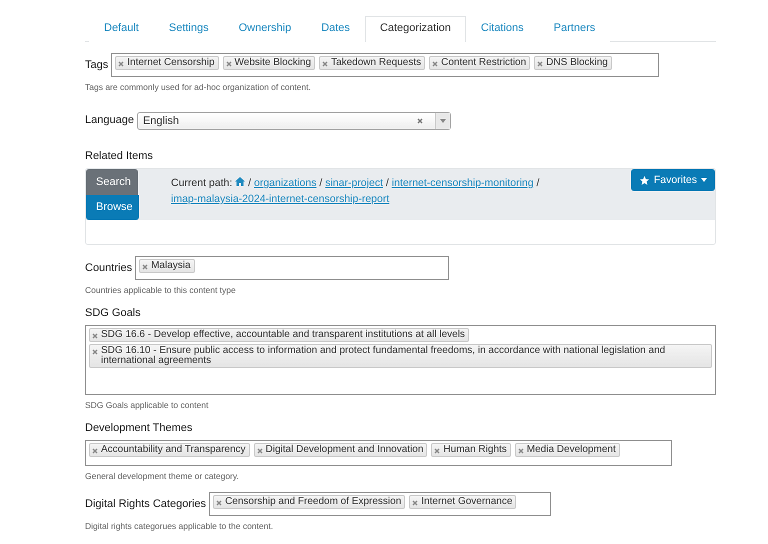 The height and width of the screenshot is (544, 768). Describe the element at coordinates (108, 268) in the screenshot. I see `field-label: Countries` at that location.